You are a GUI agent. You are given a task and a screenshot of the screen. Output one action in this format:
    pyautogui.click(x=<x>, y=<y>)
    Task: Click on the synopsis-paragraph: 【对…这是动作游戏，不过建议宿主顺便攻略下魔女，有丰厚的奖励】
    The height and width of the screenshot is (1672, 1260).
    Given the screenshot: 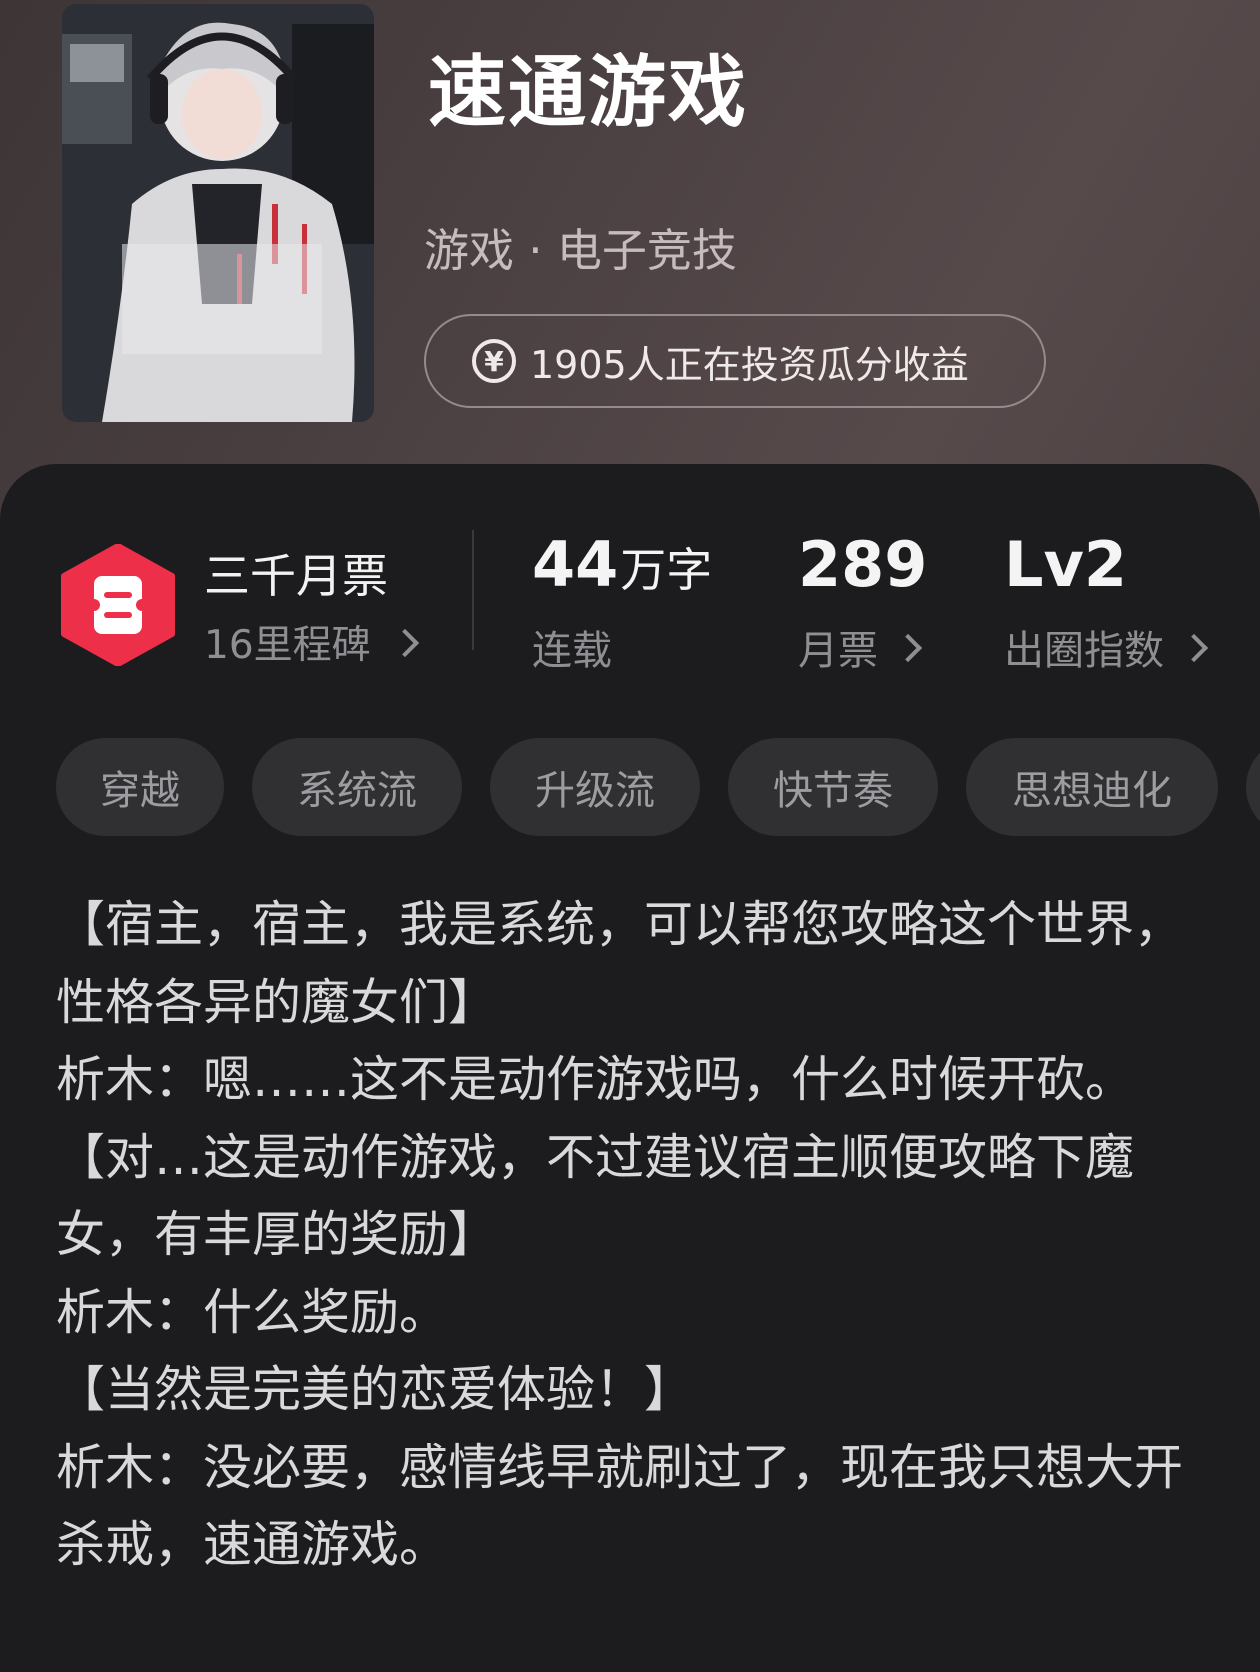 What is the action you would take?
    pyautogui.click(x=595, y=1196)
    